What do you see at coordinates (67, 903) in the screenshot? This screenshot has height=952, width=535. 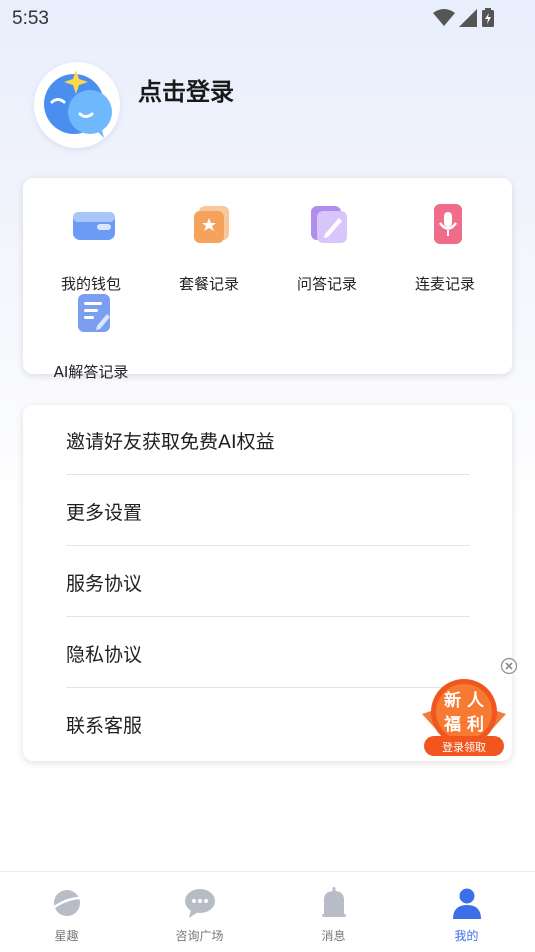 I see `planet-icon` at bounding box center [67, 903].